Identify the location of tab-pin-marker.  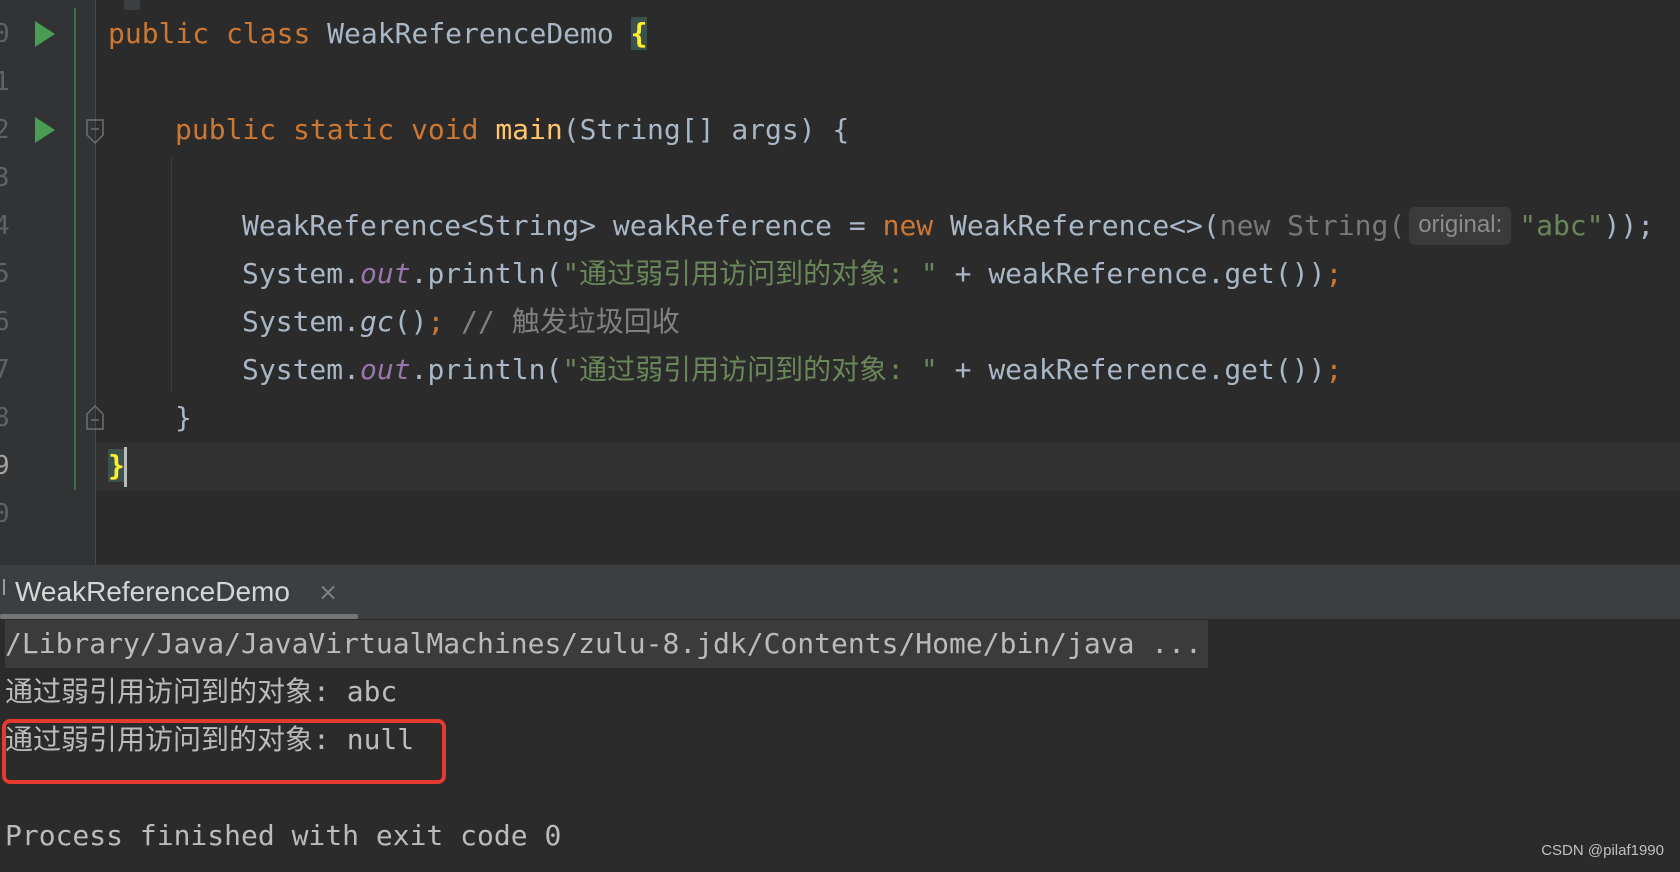
(4, 587).